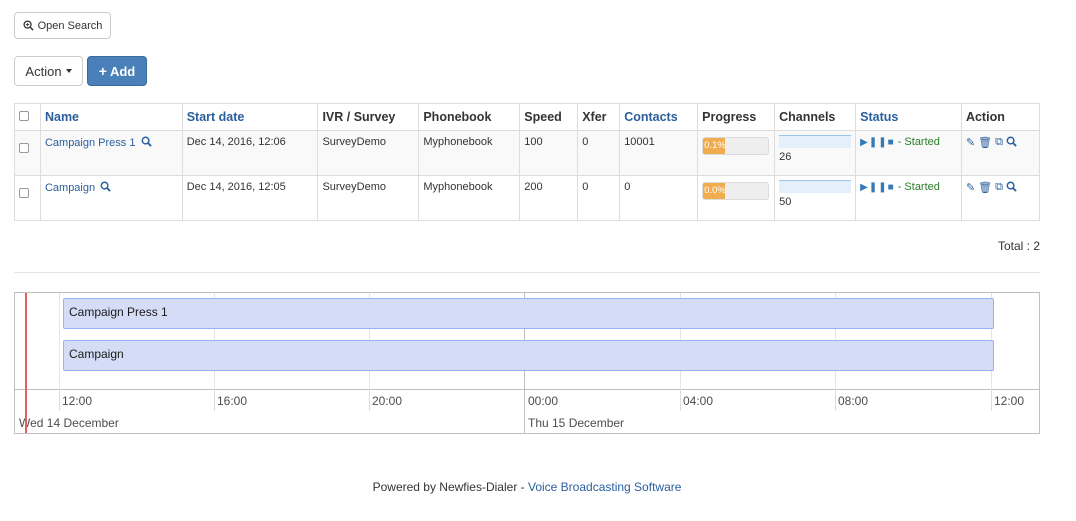 The width and height of the screenshot is (1076, 521). I want to click on time-label: 08:00, so click(853, 401).